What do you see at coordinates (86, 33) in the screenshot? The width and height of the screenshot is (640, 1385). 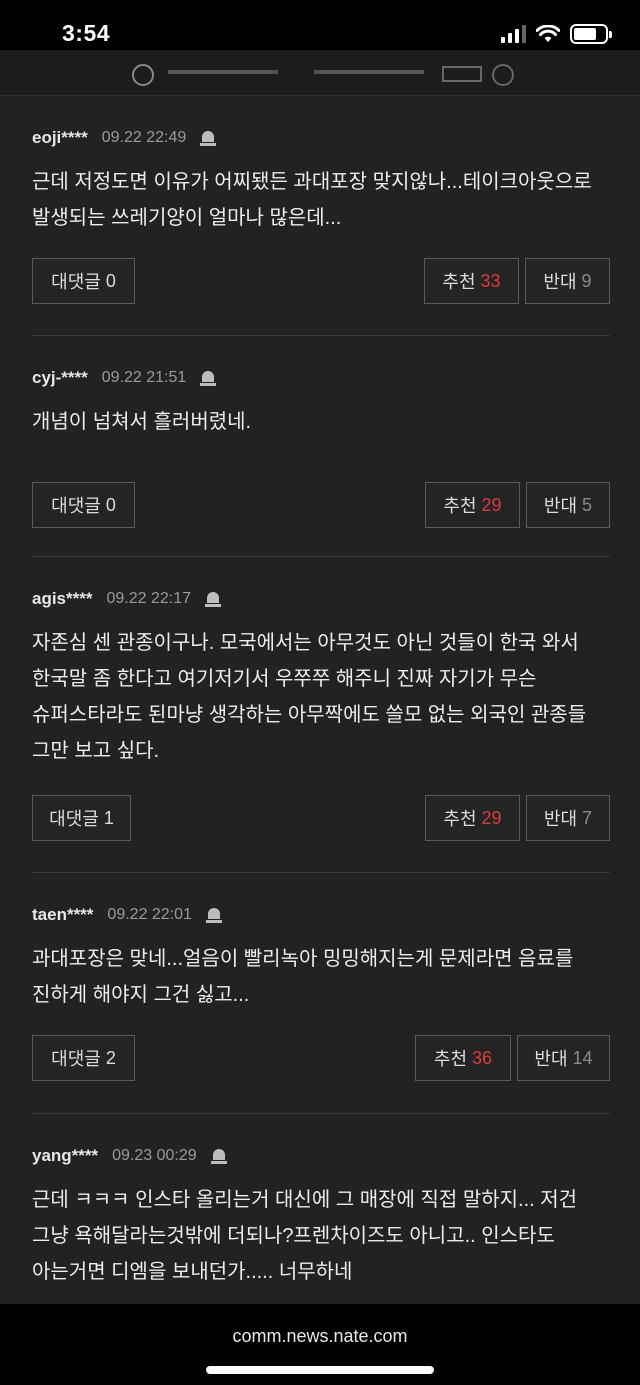 I see `status-time: 3:54` at bounding box center [86, 33].